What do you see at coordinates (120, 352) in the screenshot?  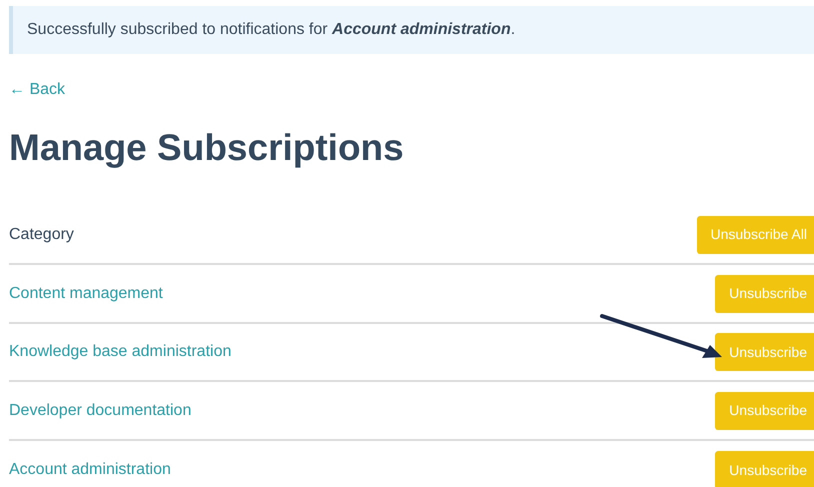 I see `category-link: Knowledge base administration` at bounding box center [120, 352].